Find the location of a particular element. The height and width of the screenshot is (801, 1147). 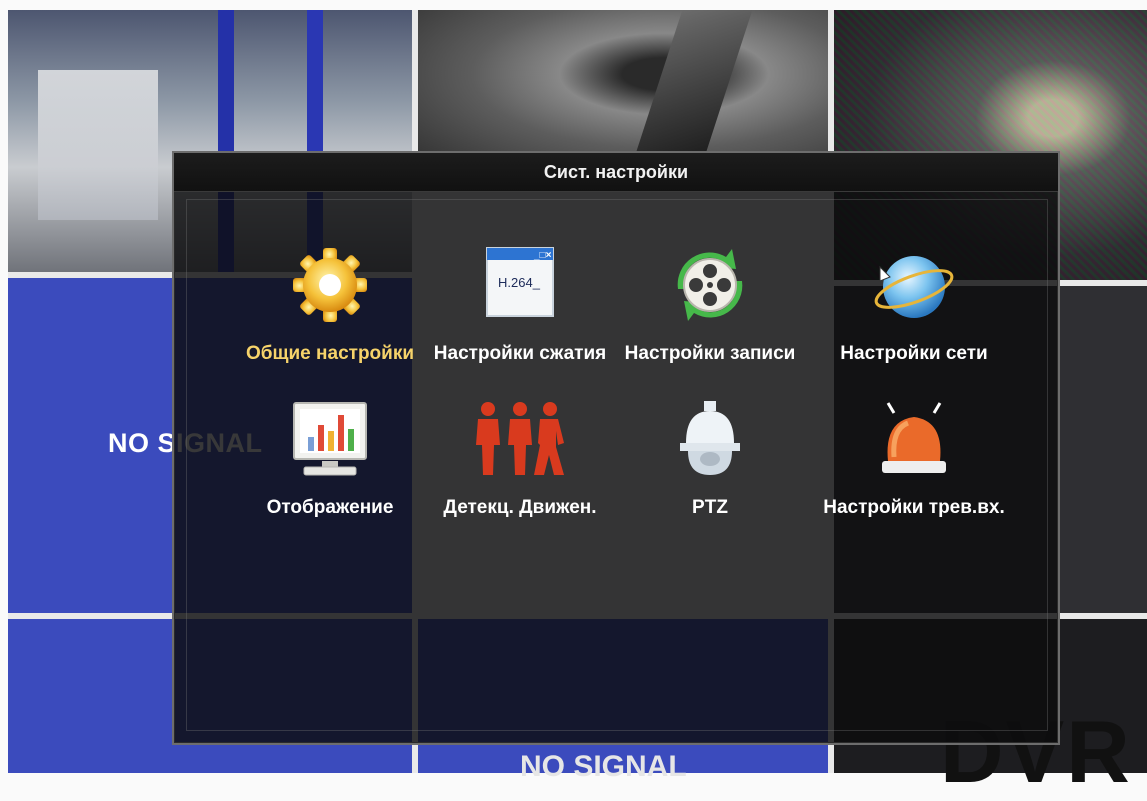

menu-item-recording-settings: Настройки записи is located at coordinates (710, 310).